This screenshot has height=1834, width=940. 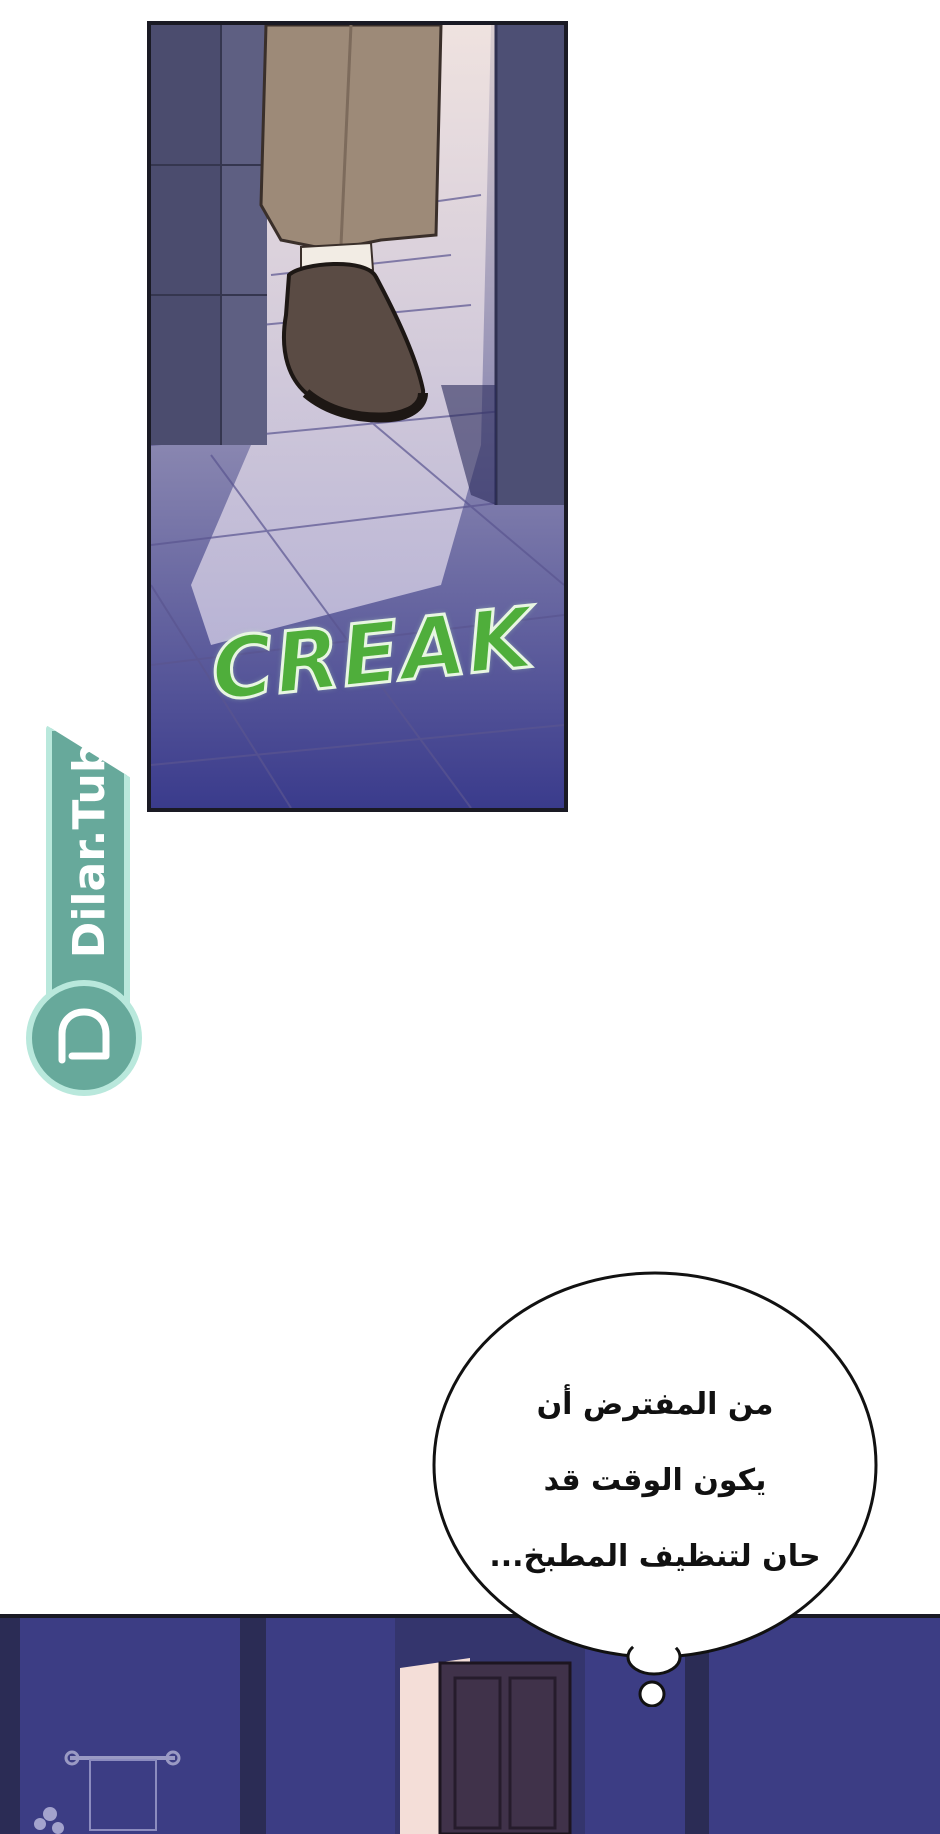 I want to click on speech-line-2: يكون الوقت قد, so click(x=655, y=1480).